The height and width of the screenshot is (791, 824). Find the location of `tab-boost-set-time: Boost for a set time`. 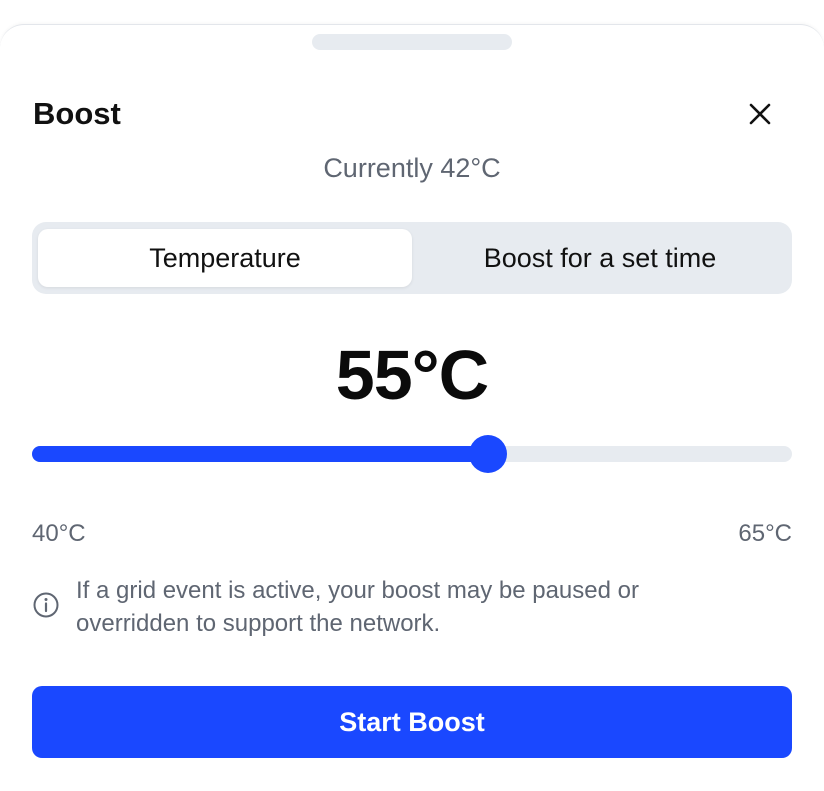

tab-boost-set-time: Boost for a set time is located at coordinates (600, 258).